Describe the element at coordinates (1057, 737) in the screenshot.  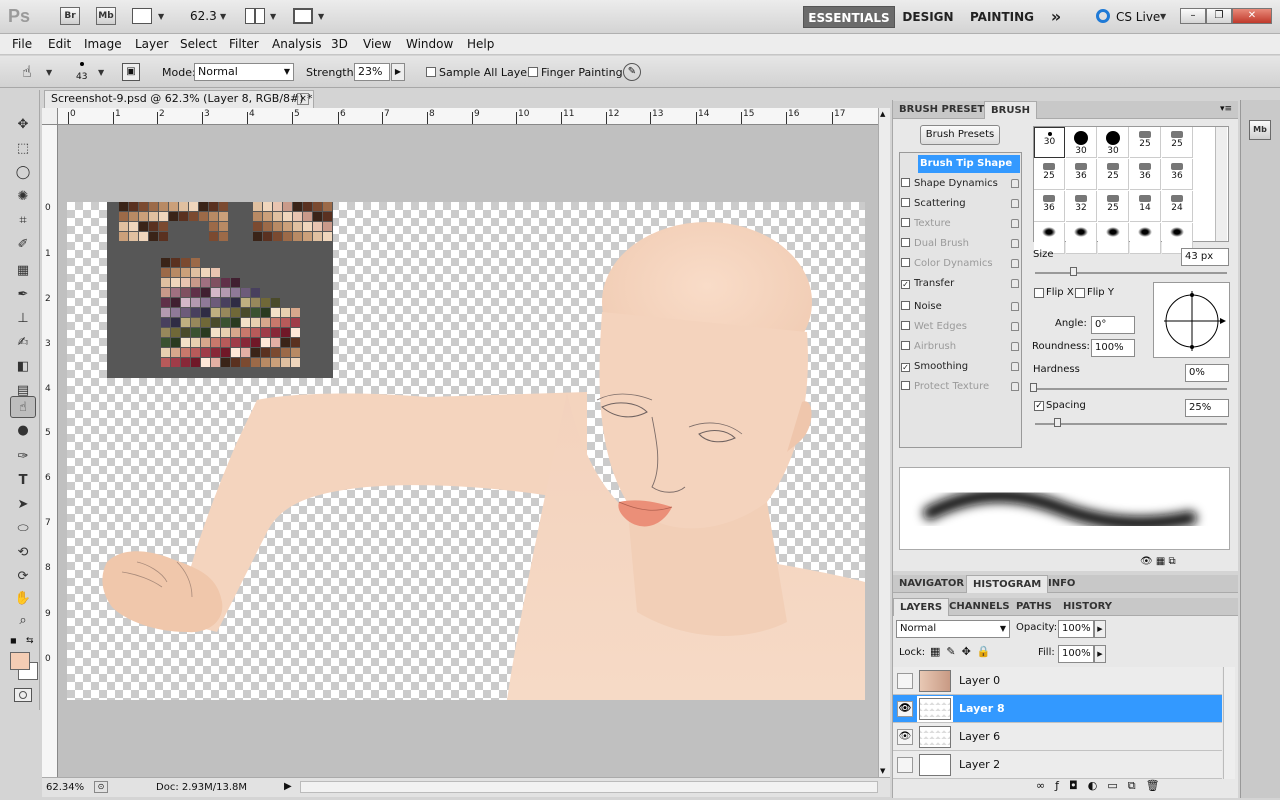
I see `layer-row: 👁 Layer 6` at that location.